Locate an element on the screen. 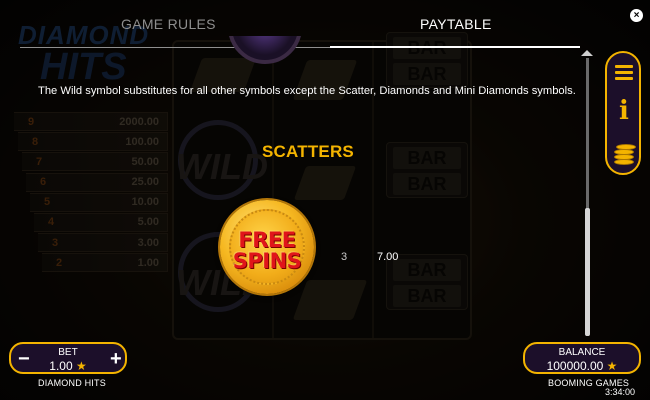  clock: 3:34:00 is located at coordinates (620, 392).